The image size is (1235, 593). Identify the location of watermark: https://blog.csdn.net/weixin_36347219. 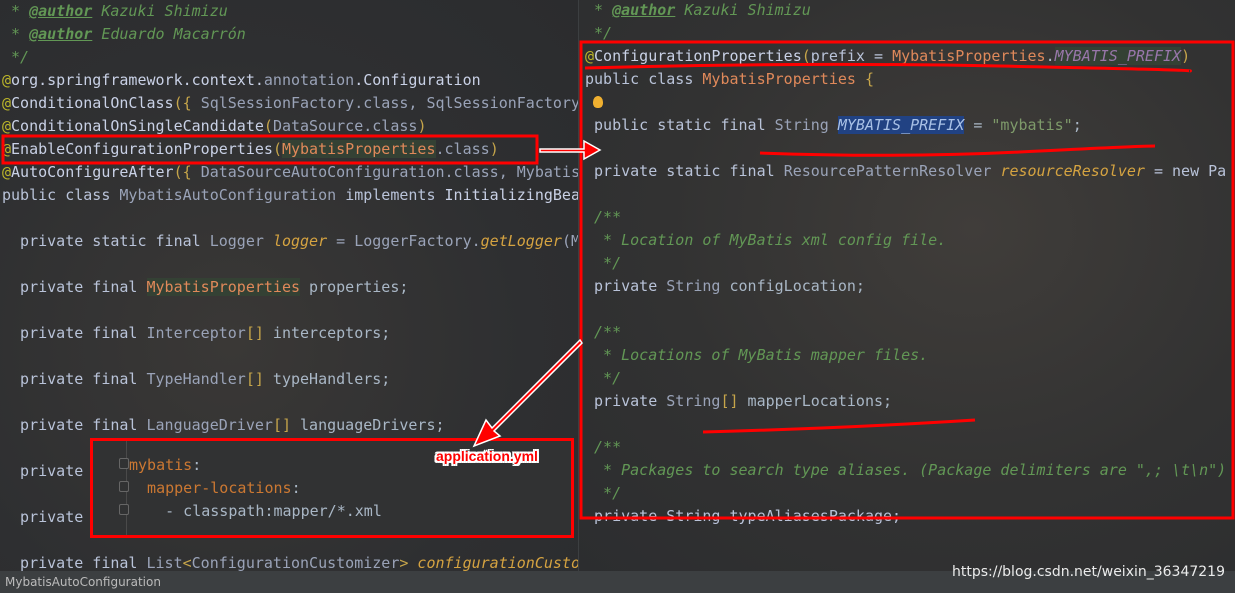
(1088, 572).